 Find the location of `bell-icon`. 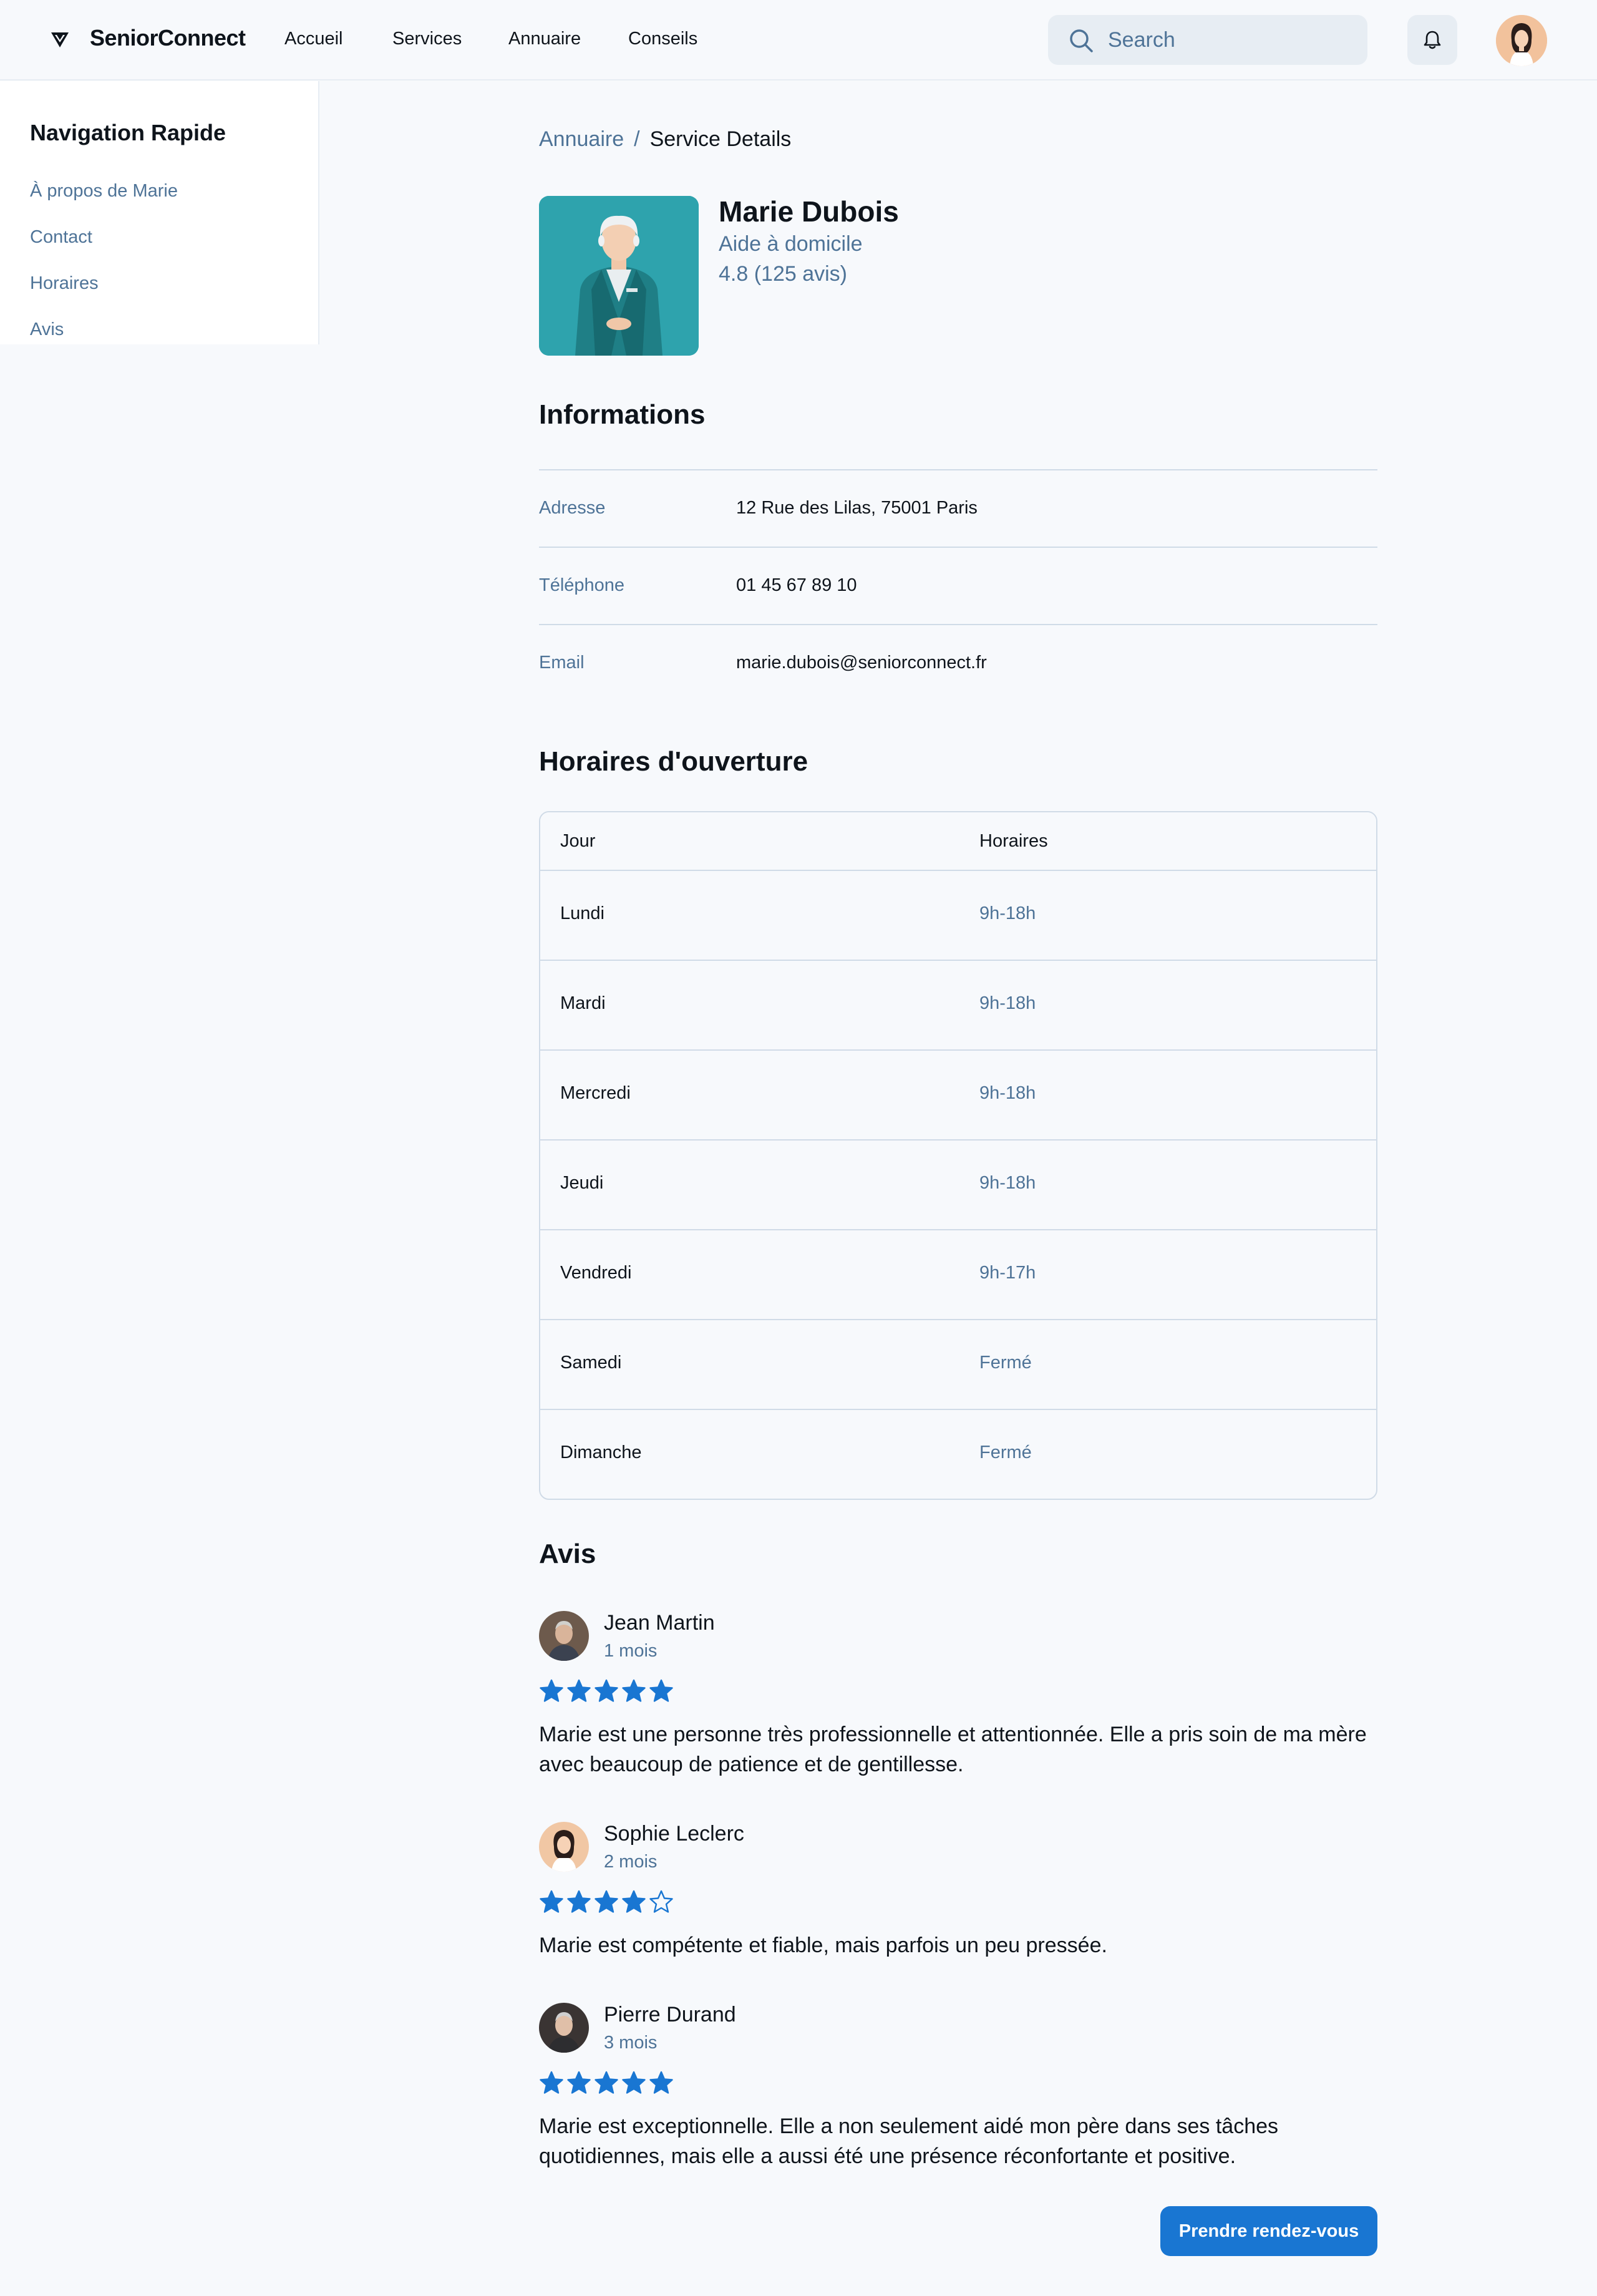

bell-icon is located at coordinates (1432, 40).